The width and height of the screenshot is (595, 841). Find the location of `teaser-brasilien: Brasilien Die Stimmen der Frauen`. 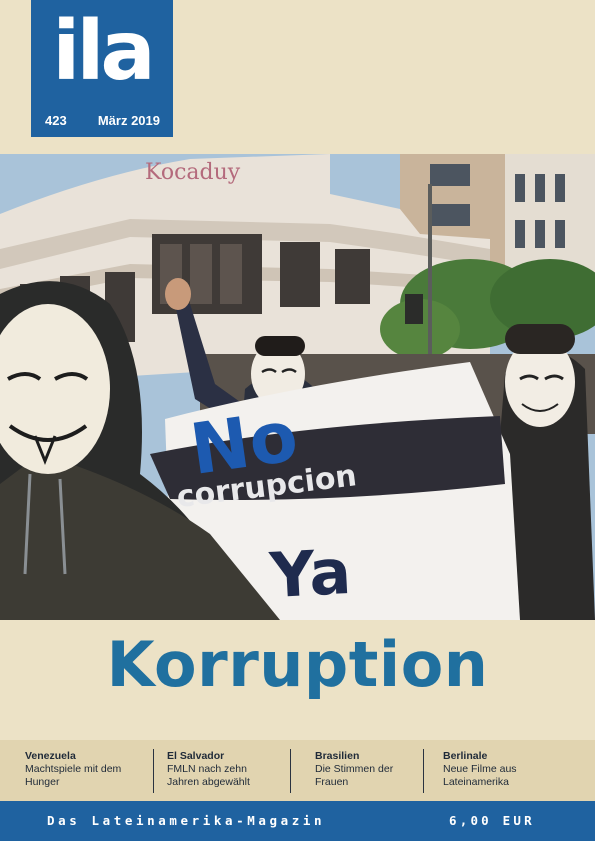

teaser-brasilien: Brasilien Die Stimmen der Frauen is located at coordinates (356, 772).